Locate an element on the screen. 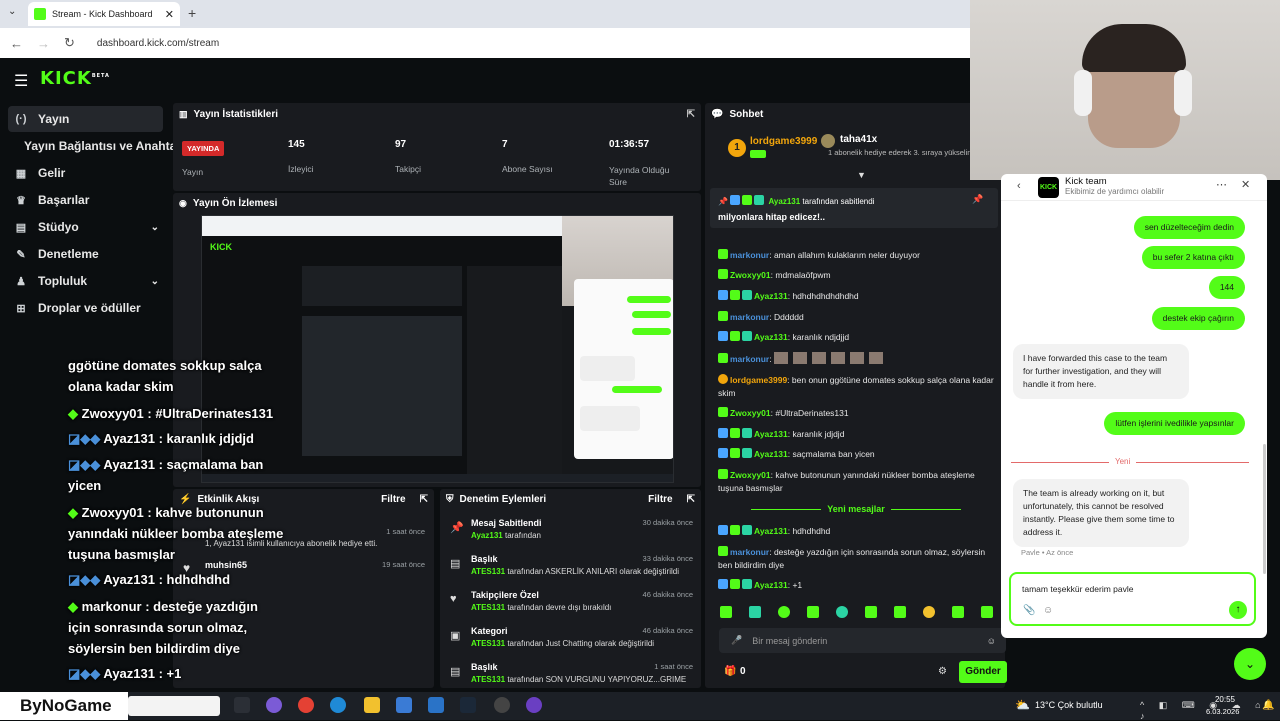  chat-input: 🎤 Bir mesaj gönderin ☺ is located at coordinates (862, 640).